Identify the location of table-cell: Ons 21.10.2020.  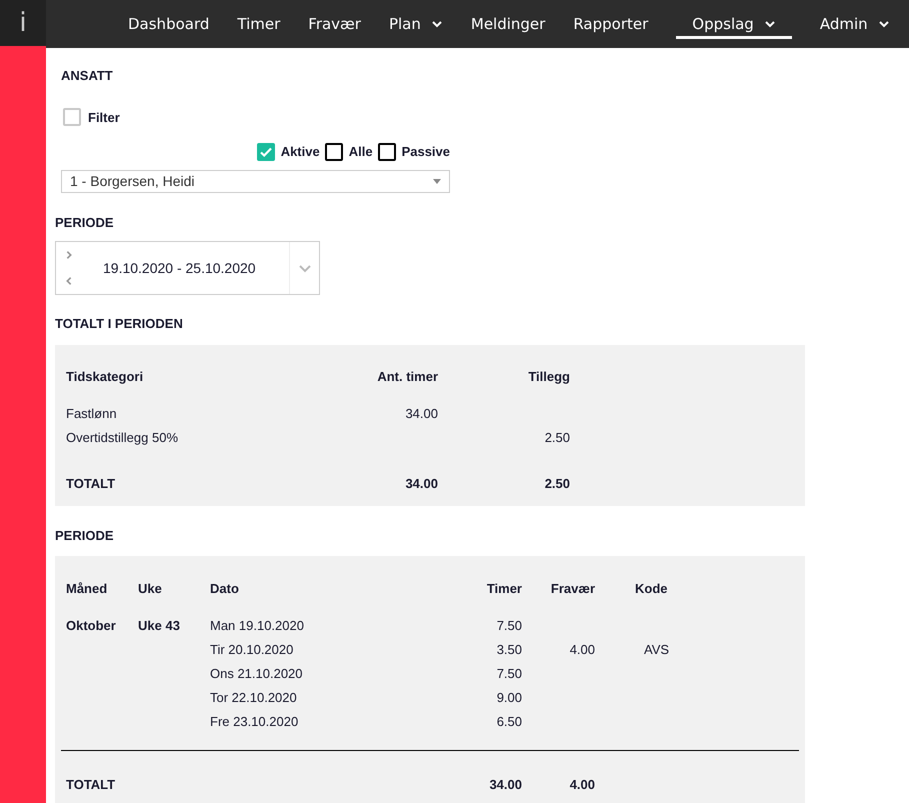
(256, 673).